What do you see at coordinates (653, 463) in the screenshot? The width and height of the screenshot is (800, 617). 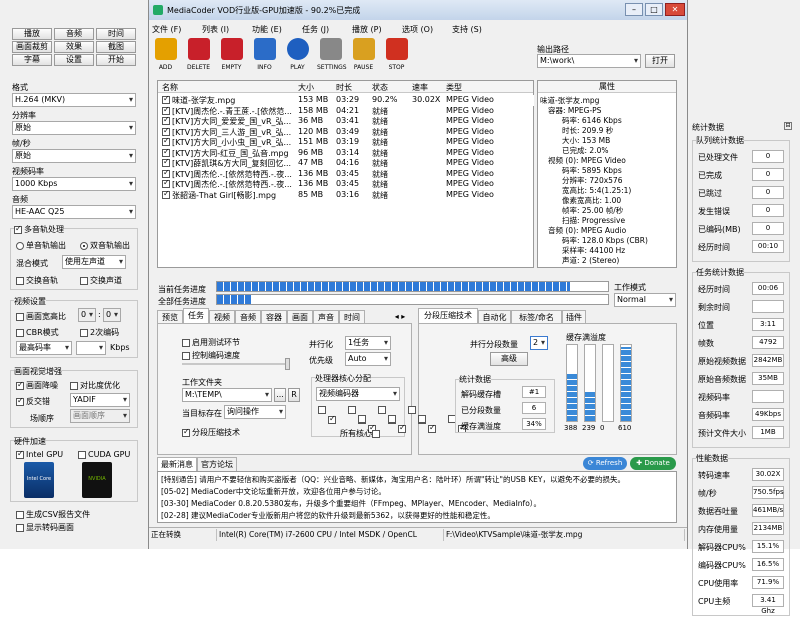 I see `donate-button: ✚ Donate` at bounding box center [653, 463].